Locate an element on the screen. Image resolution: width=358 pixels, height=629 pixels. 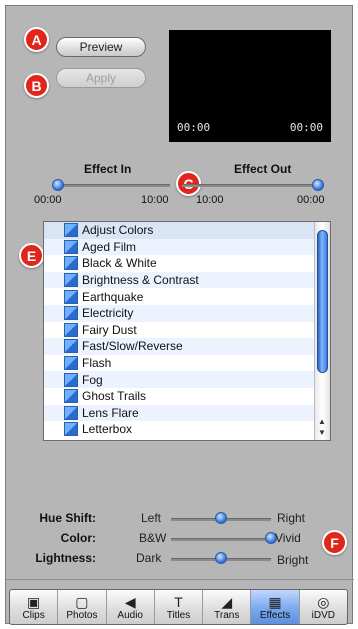
transitions-icon: ◢ is located at coordinates (227, 601).